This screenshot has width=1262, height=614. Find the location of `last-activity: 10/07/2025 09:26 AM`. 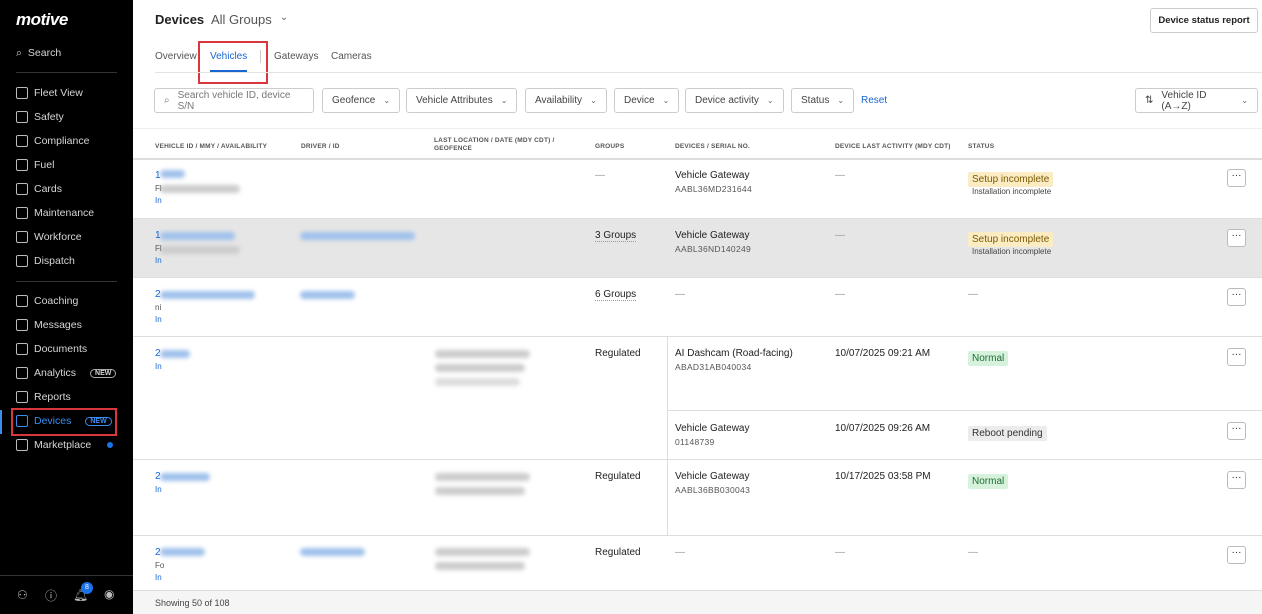

last-activity: 10/07/2025 09:26 AM is located at coordinates (883, 428).